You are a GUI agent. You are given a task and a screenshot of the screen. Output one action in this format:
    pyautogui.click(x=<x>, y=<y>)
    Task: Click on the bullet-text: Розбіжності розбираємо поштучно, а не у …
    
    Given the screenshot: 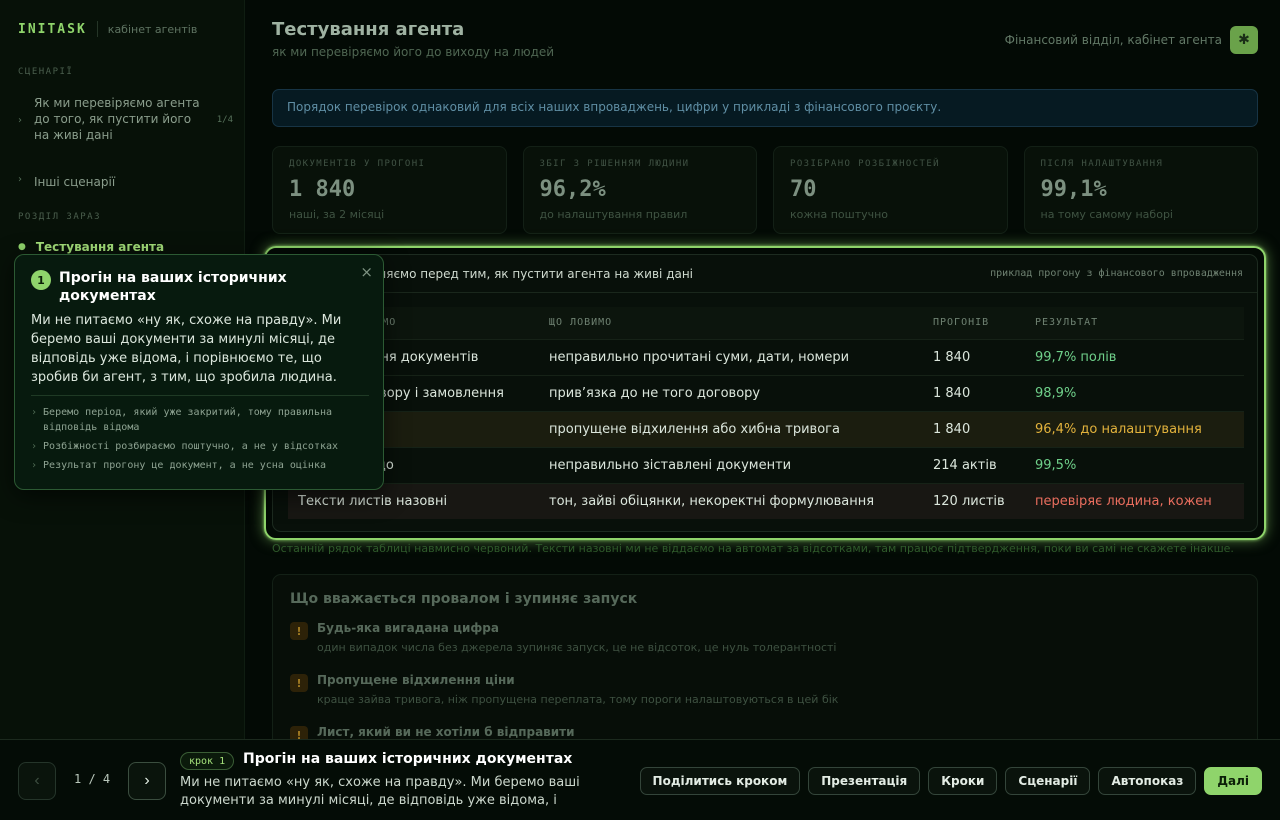 What is the action you would take?
    pyautogui.click(x=191, y=446)
    